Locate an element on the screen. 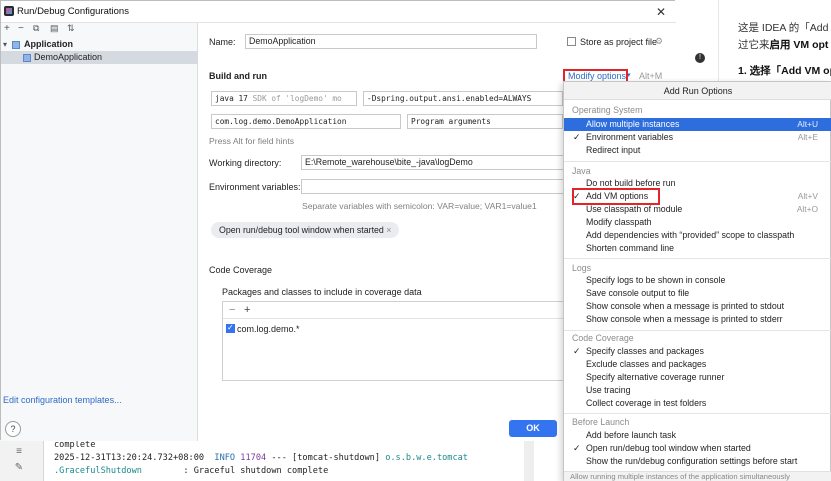 This screenshot has width=831, height=481. chevron-down-icon: ▾ is located at coordinates (5, 44).